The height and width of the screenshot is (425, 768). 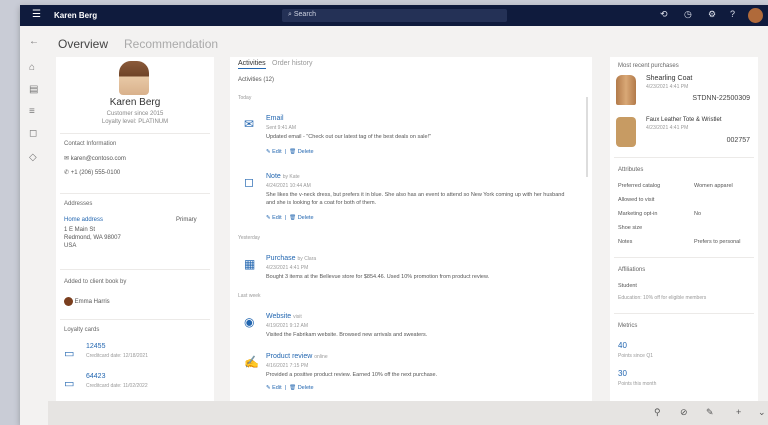 What do you see at coordinates (95, 346) in the screenshot?
I see `loyalty-card-1-number: 12455` at bounding box center [95, 346].